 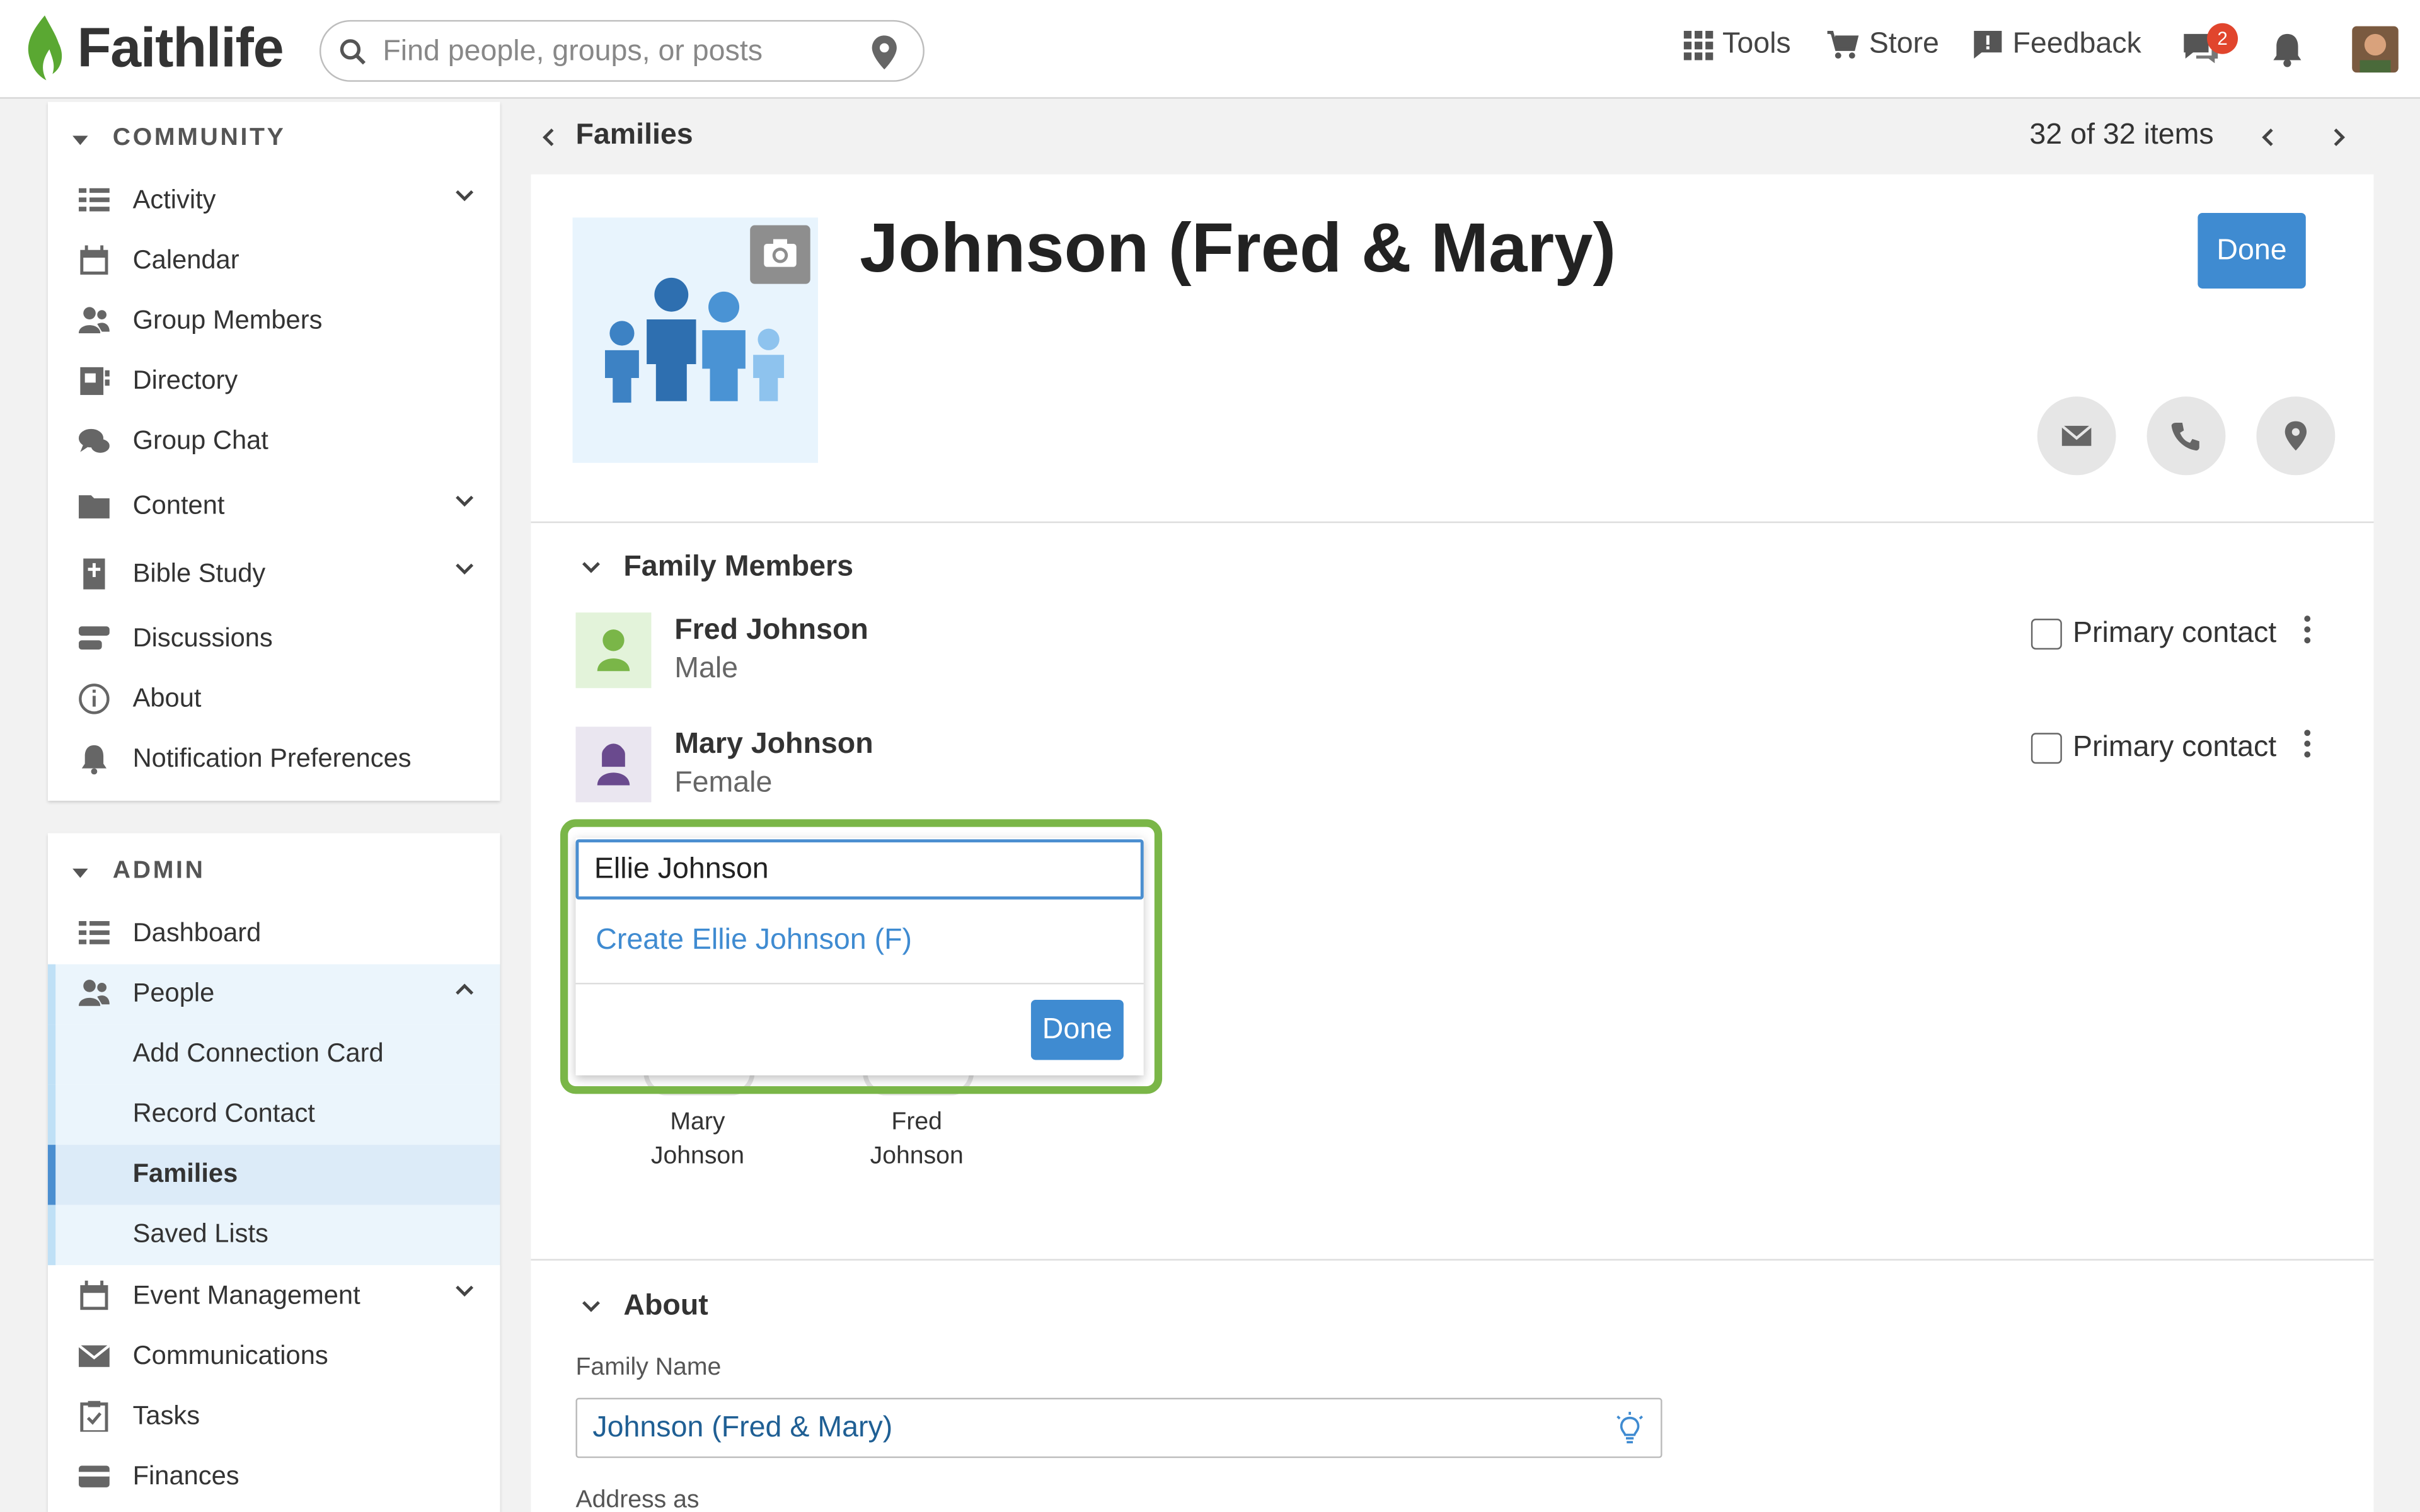 What do you see at coordinates (2268, 137) in the screenshot?
I see `prev-item-icon` at bounding box center [2268, 137].